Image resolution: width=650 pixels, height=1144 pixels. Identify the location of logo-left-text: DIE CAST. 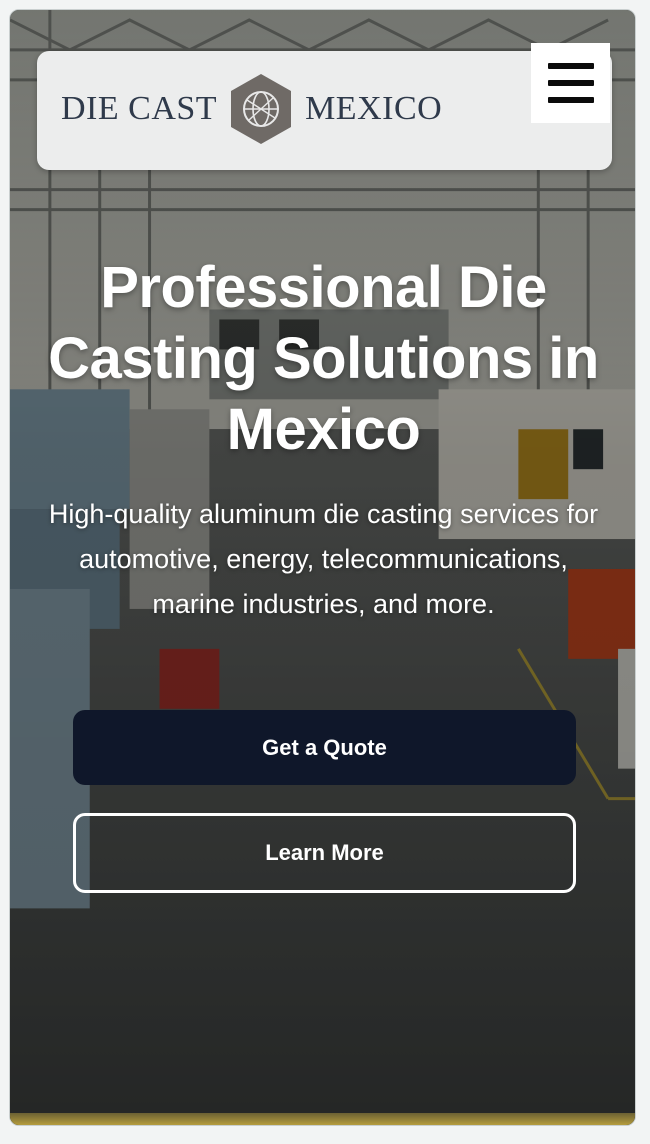
(139, 108).